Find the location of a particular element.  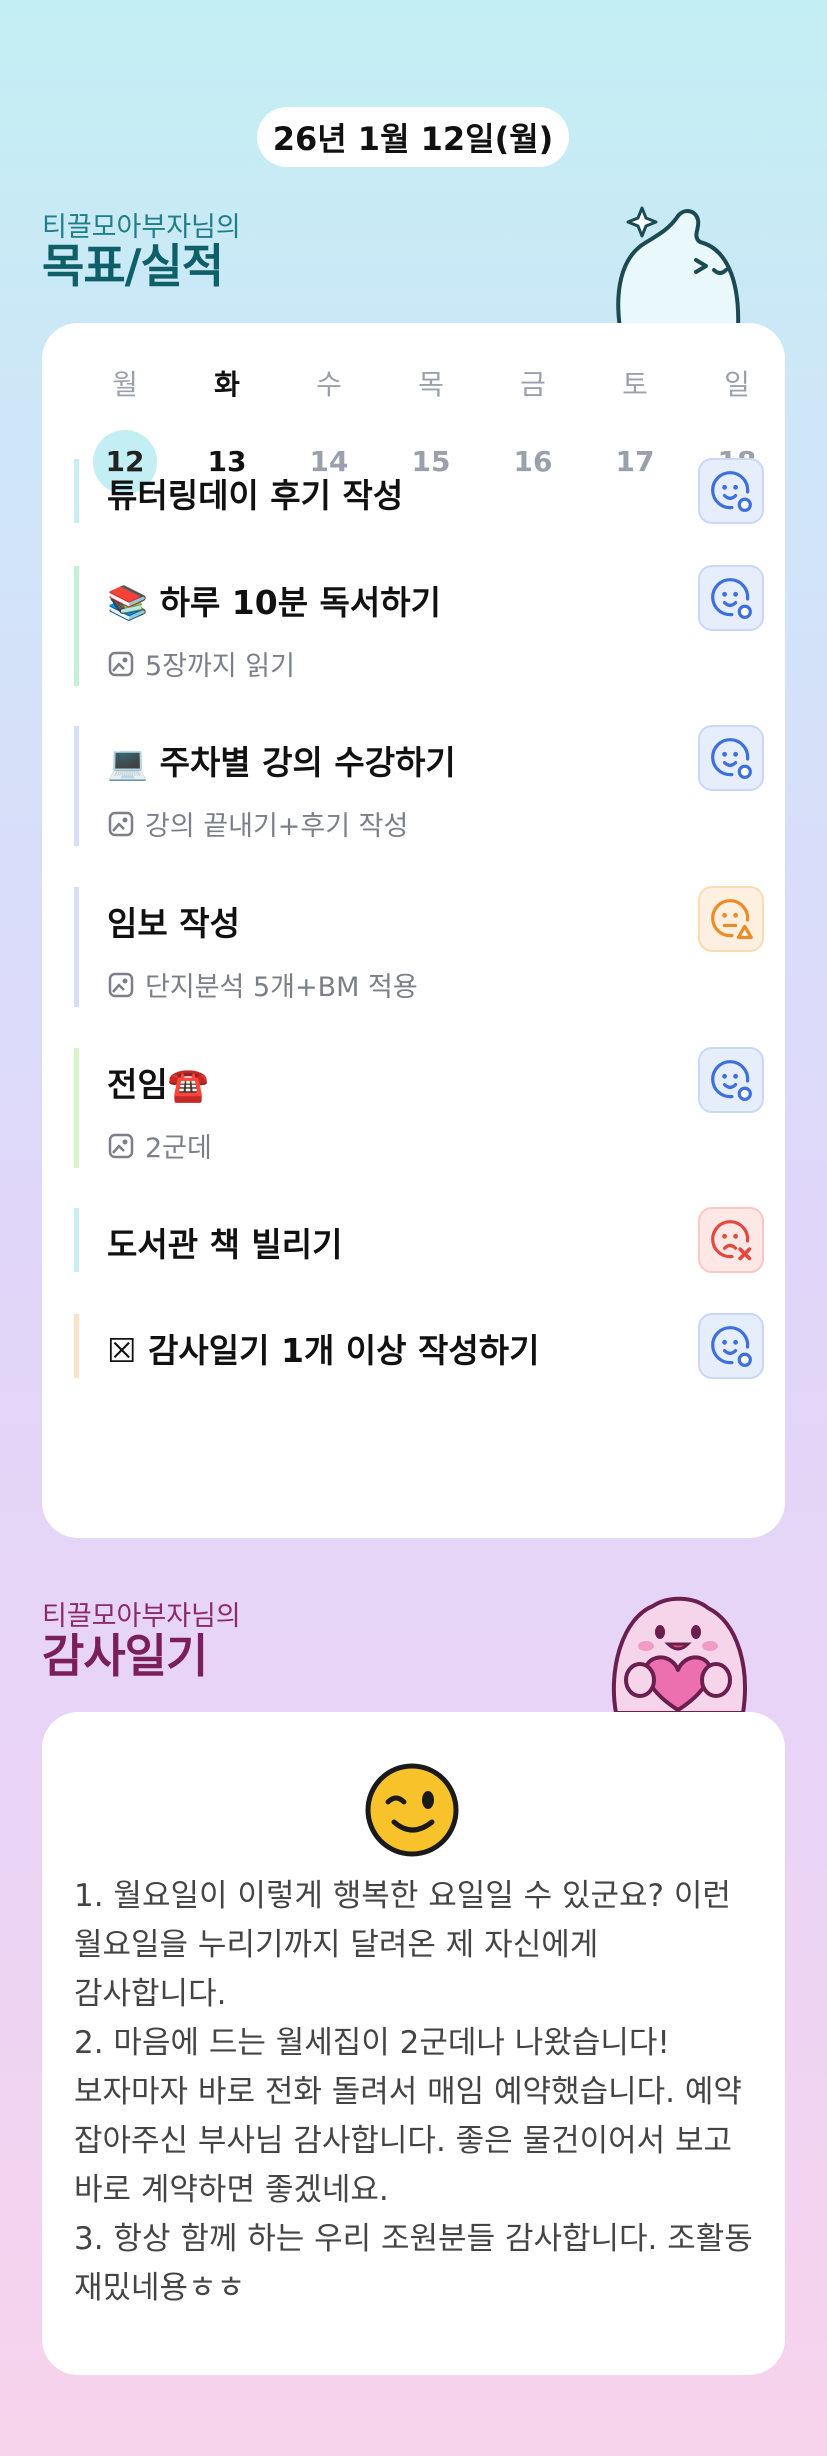

goal-item: 📚 하루 10분 독서하기 5장까지 읽기 is located at coordinates (419, 625).